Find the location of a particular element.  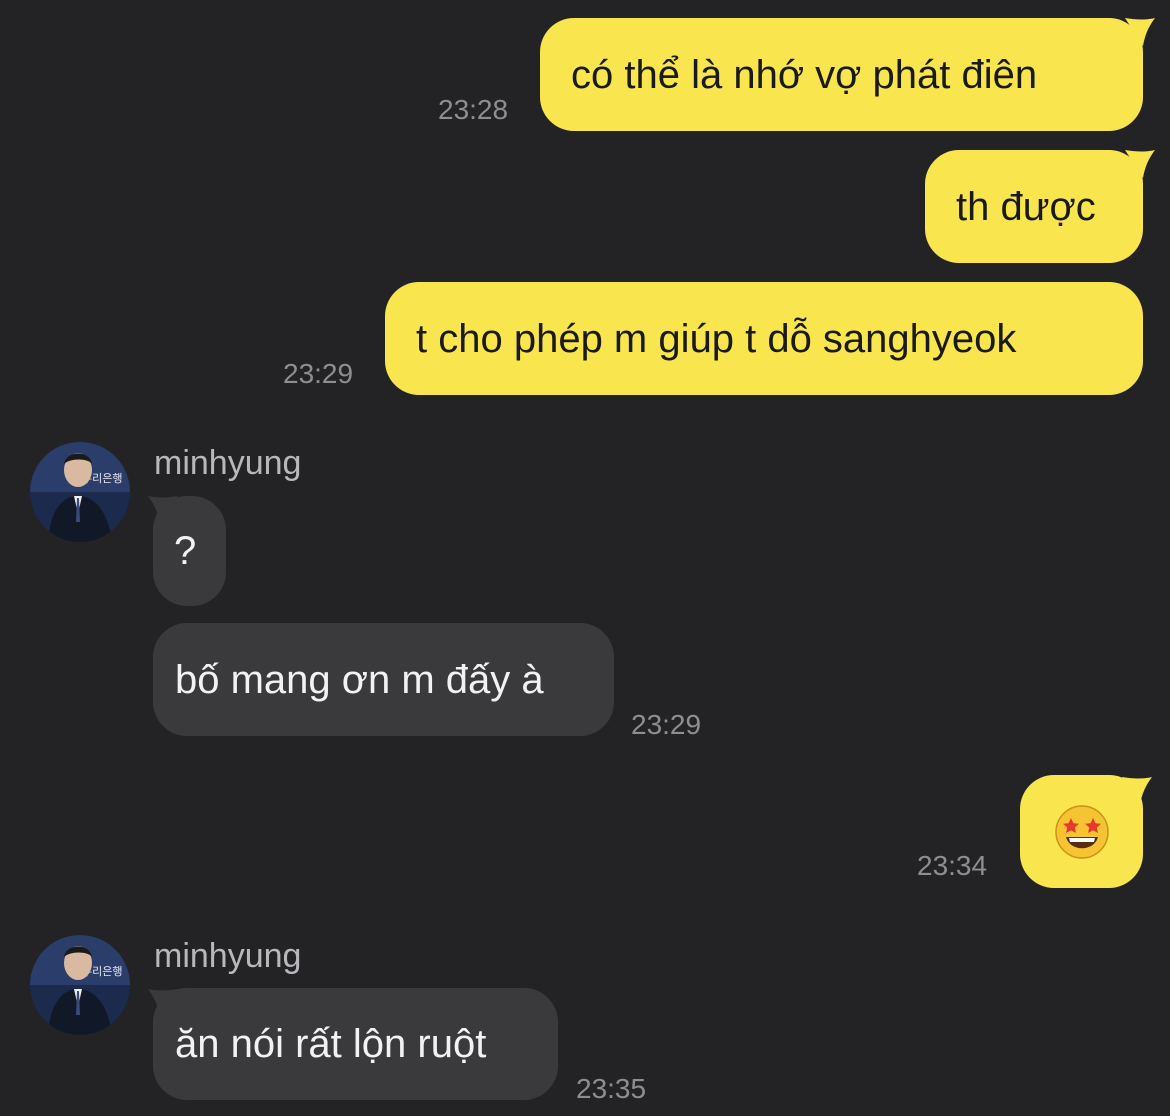

outgoing-message-bubble: có thể là nhớ vợ phát điên is located at coordinates (841, 74).